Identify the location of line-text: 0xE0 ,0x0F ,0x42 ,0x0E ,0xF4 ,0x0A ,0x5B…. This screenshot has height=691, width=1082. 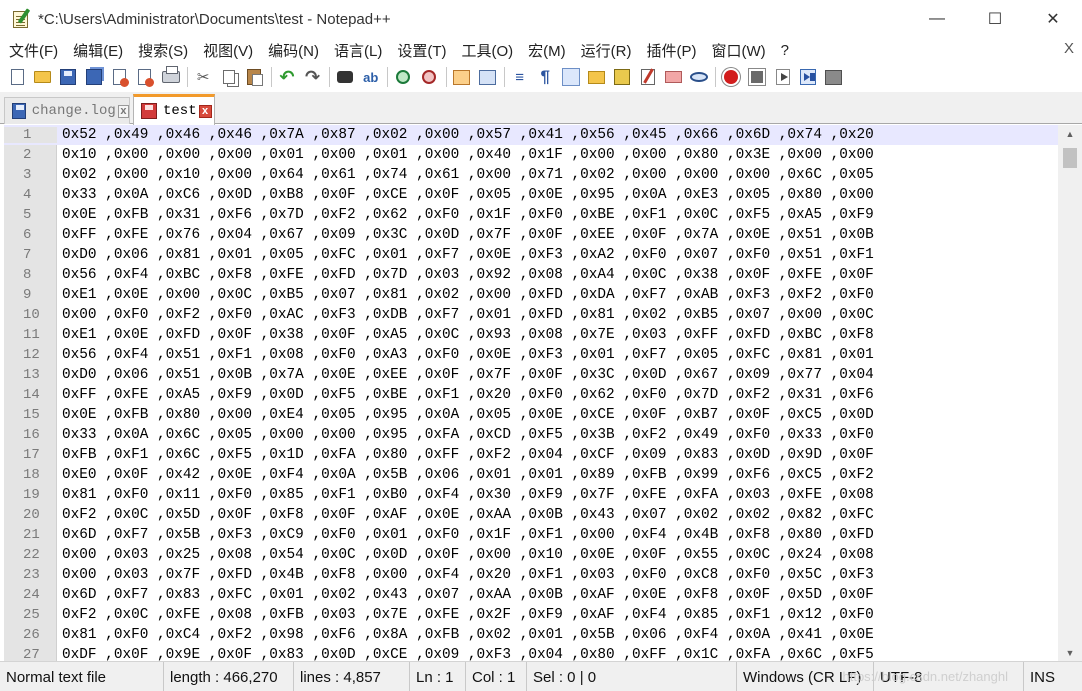
(465, 475).